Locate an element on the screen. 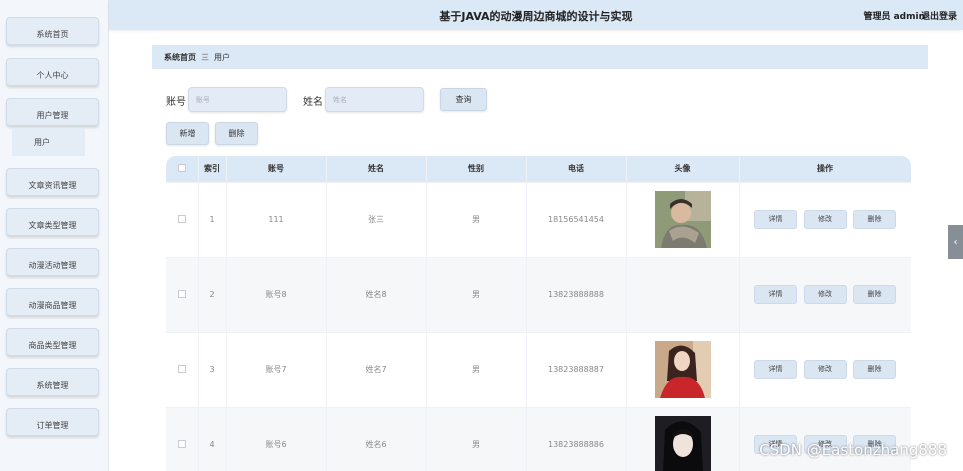  cell-index: 4 is located at coordinates (212, 438).